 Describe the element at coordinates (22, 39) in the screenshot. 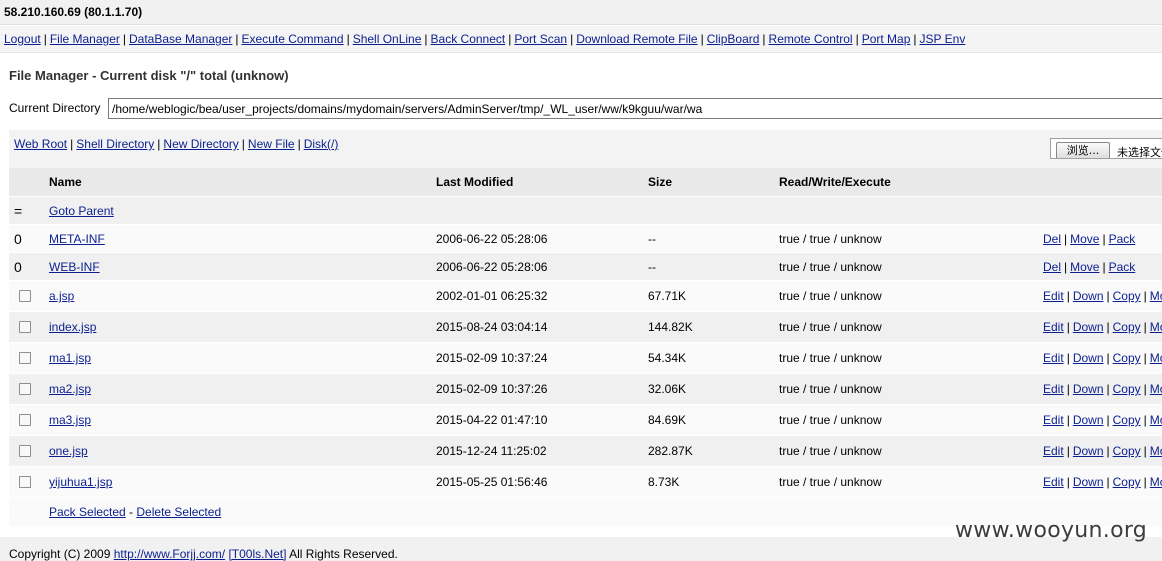

I see `nav-logout: Logout` at that location.